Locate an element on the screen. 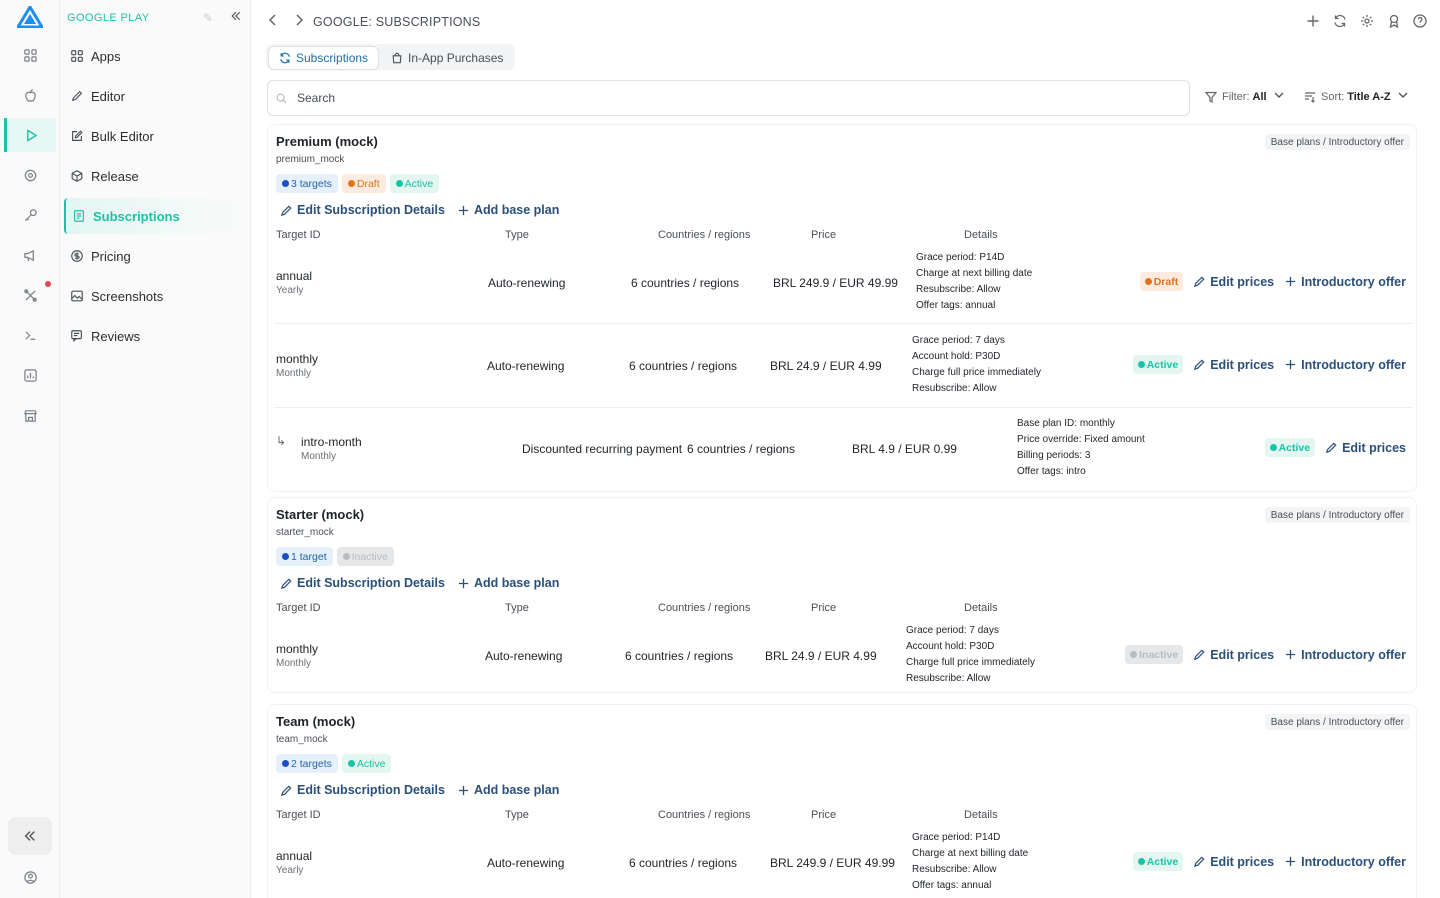 The height and width of the screenshot is (898, 1440). top-bar: GOOGLE: SUBSCRIPTIONS is located at coordinates (845, 22).